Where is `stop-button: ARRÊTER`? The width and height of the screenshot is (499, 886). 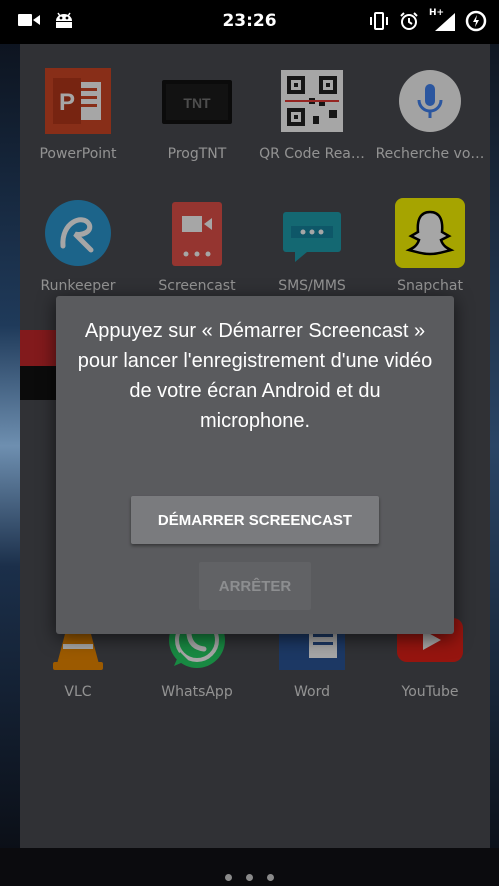
stop-button: ARRÊTER is located at coordinates (255, 586).